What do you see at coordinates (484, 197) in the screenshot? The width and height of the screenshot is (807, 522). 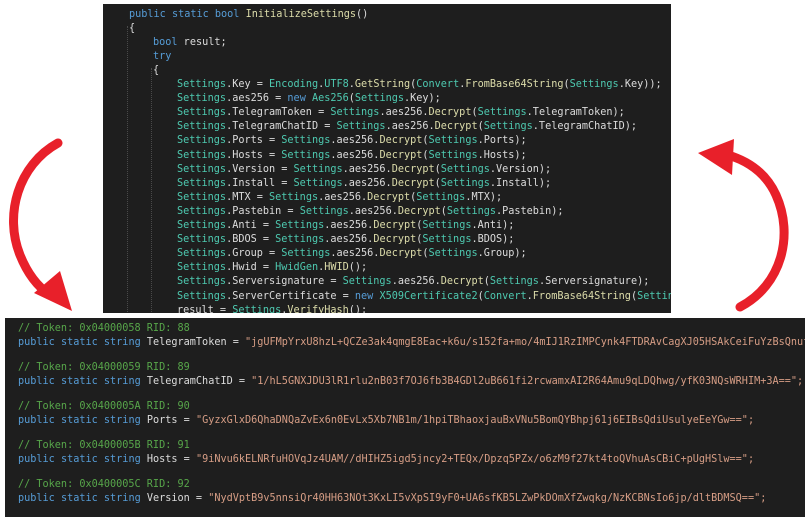 I see `code-token: .MTX);` at bounding box center [484, 197].